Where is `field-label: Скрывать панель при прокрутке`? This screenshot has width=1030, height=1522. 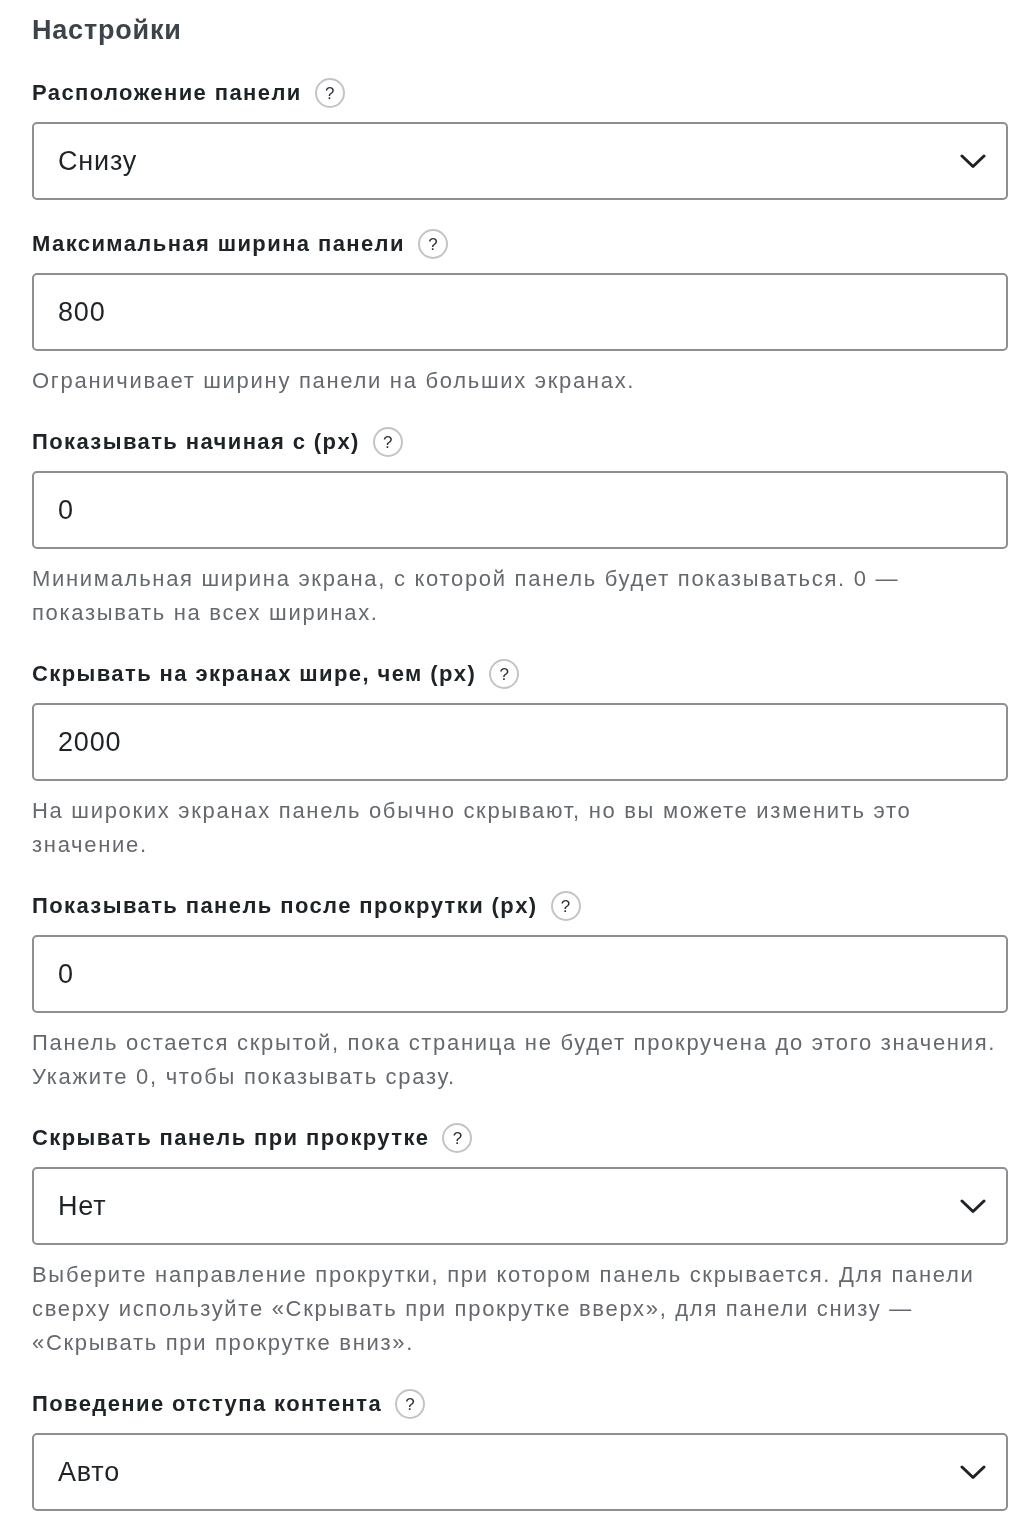
field-label: Скрывать панель при прокрутке is located at coordinates (231, 1138).